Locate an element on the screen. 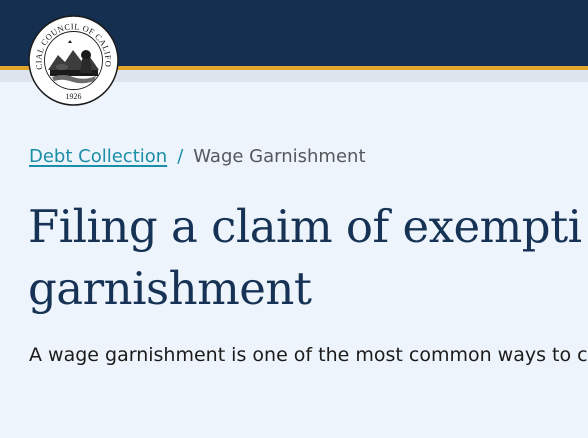 The image size is (588, 438). breadcrumb: Debt Collection / Wage Garnishment is located at coordinates (197, 156).